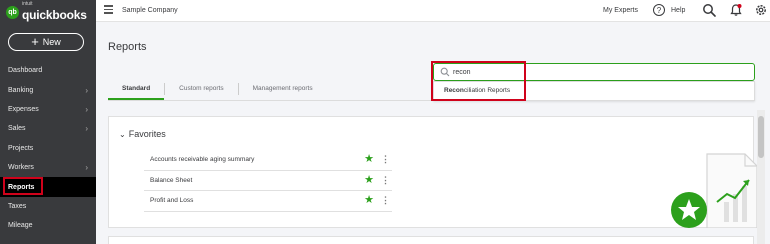  I want to click on favorites-header: ⌄ Favorites, so click(142, 134).